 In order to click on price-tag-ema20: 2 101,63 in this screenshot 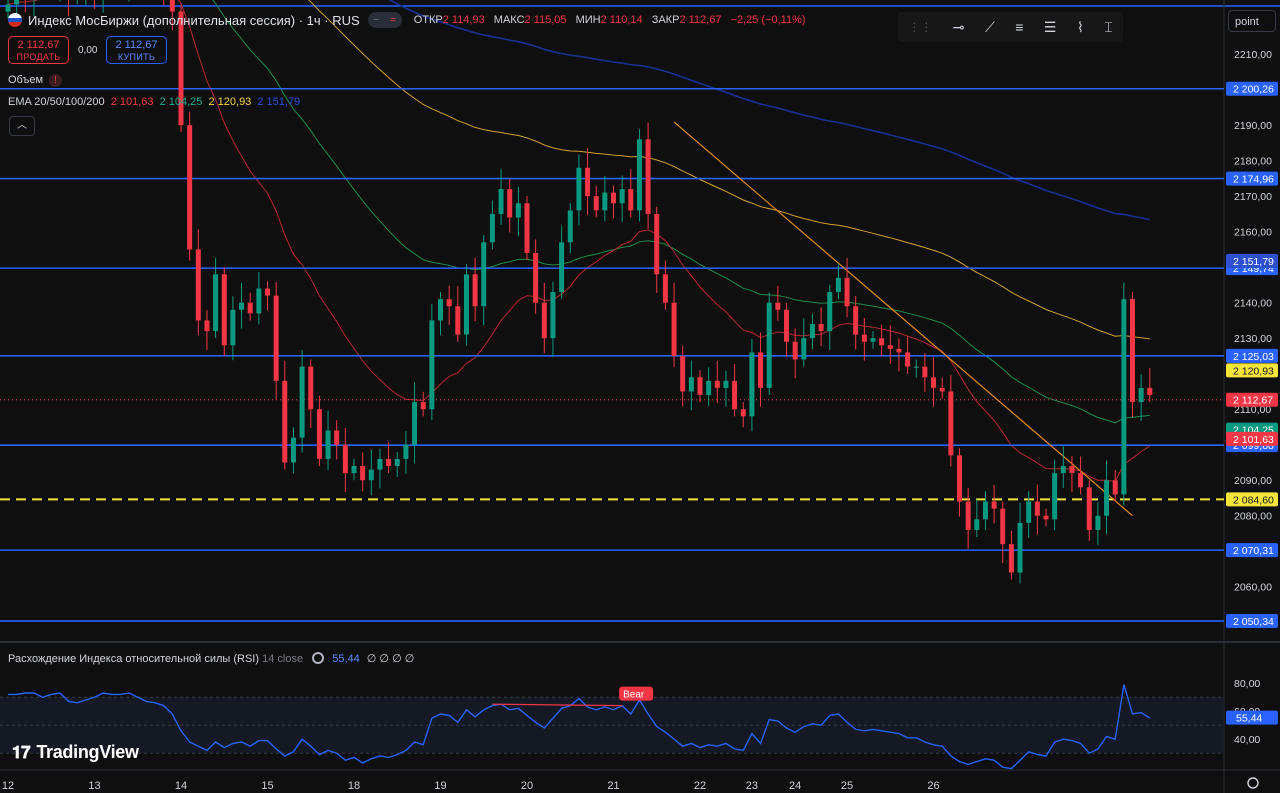, I will do `click(1253, 440)`.